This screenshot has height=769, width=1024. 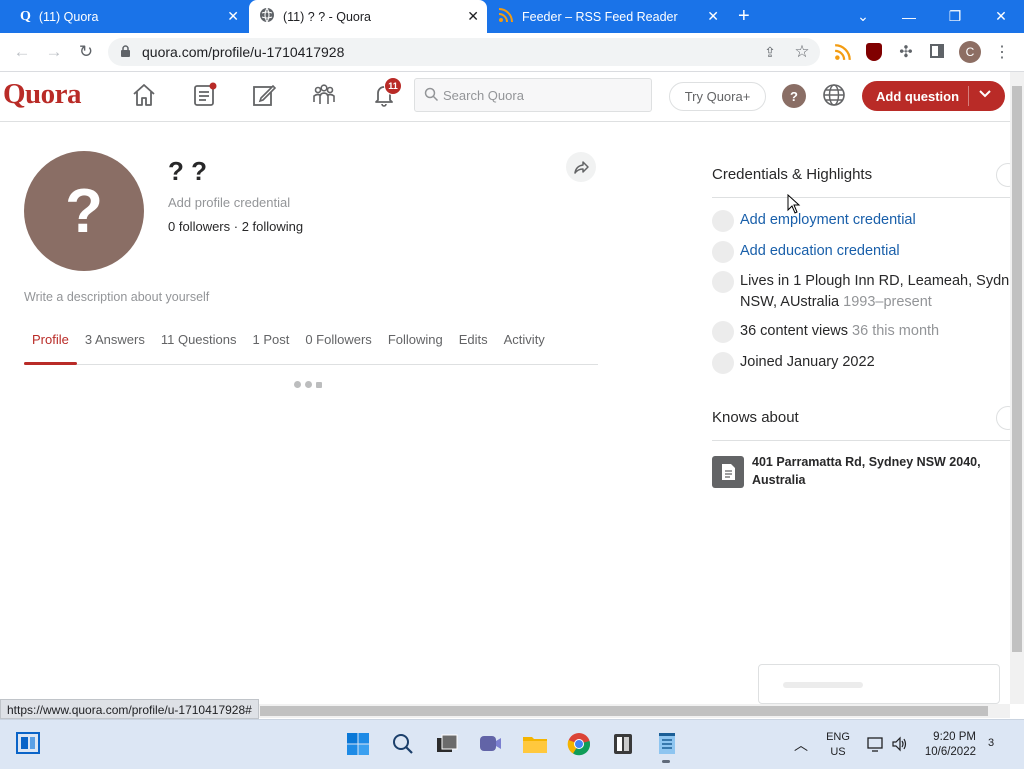 What do you see at coordinates (68, 16) in the screenshot?
I see `tab-title: (11) Quora` at bounding box center [68, 16].